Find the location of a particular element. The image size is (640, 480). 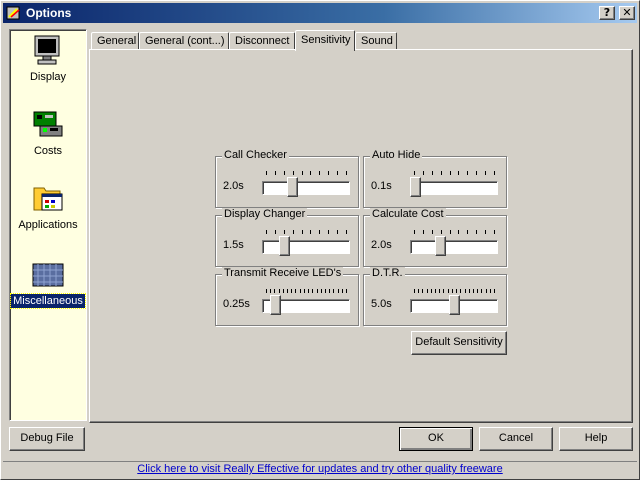

tab-general: General is located at coordinates (115, 41).